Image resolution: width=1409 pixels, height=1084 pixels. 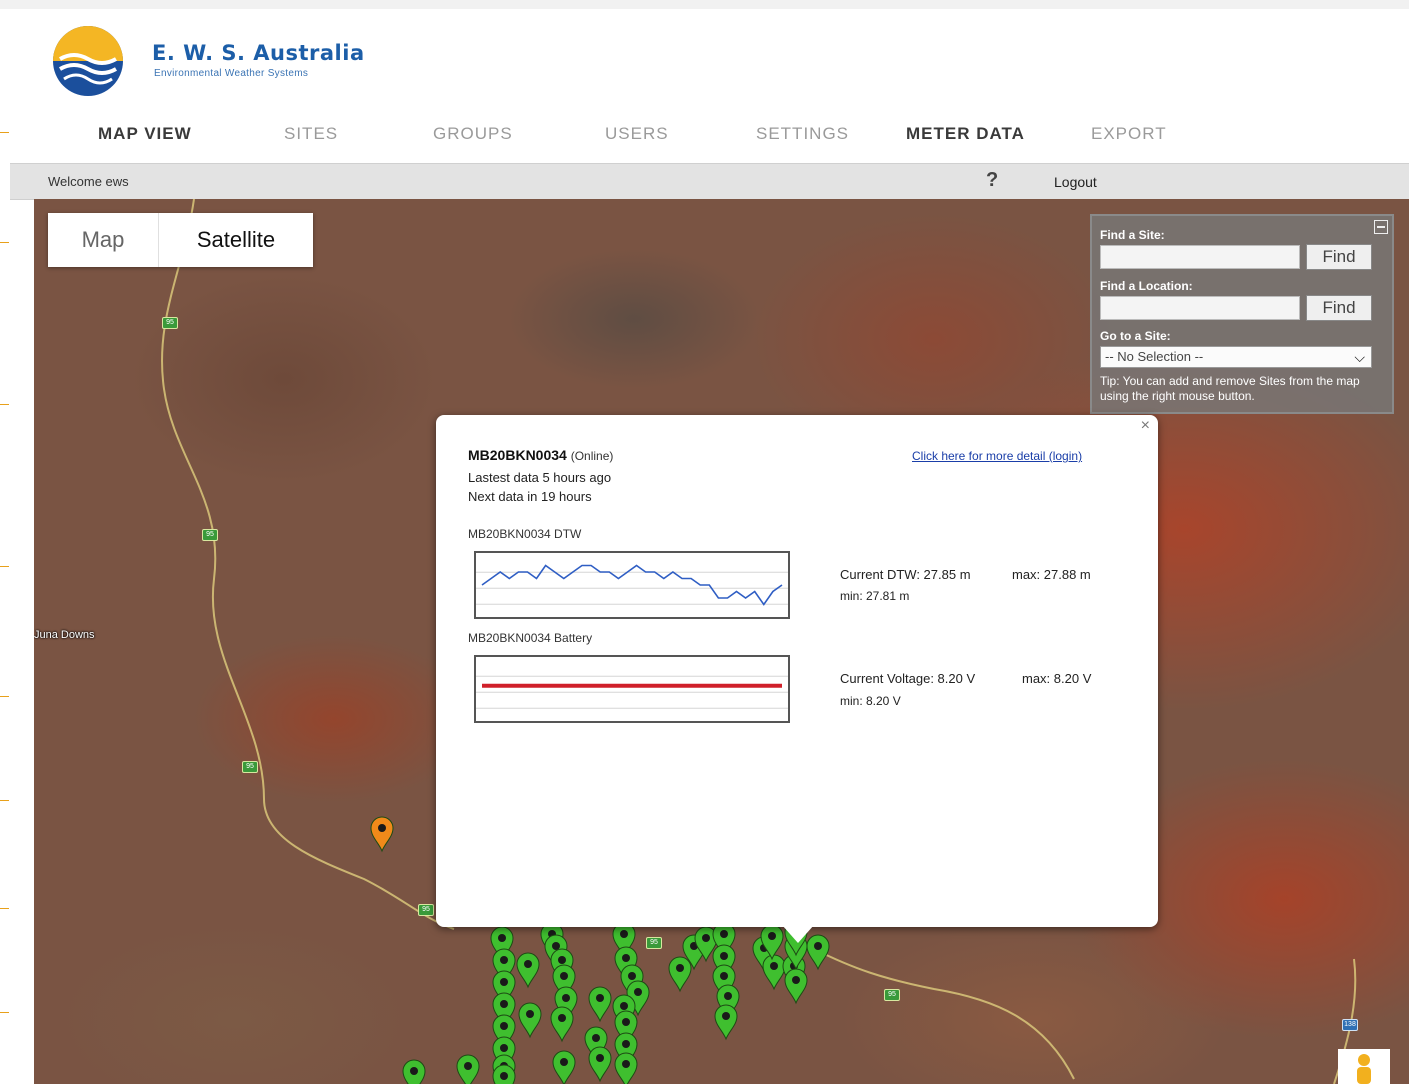 I want to click on nav-map-view: MAP VIEW, so click(x=145, y=134).